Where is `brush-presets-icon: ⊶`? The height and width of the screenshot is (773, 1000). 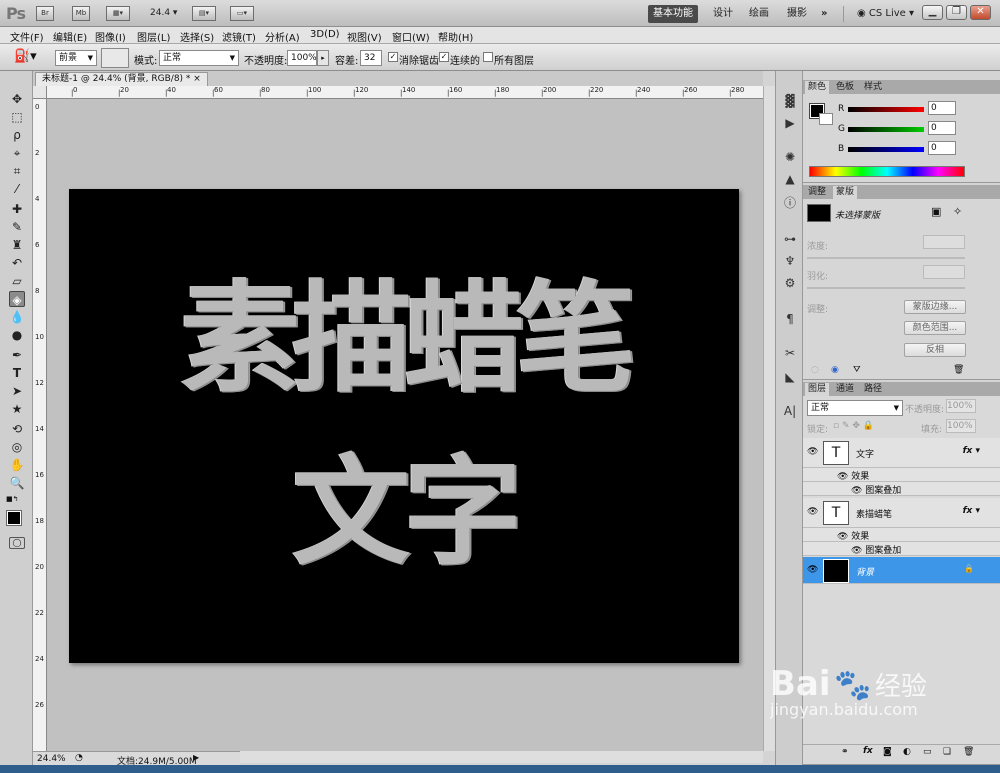 brush-presets-icon: ⊶ is located at coordinates (790, 239).